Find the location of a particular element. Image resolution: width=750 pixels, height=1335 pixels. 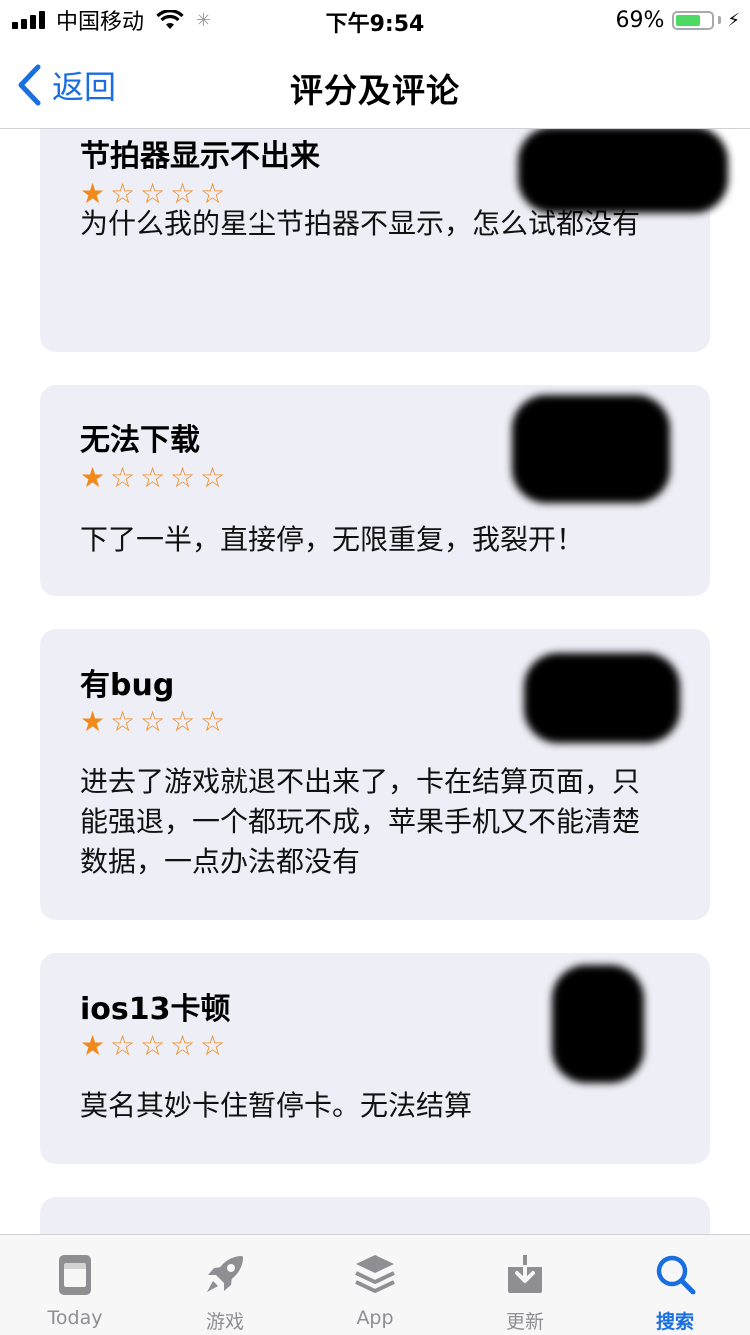

page-title: 评分及评论 is located at coordinates (375, 90).